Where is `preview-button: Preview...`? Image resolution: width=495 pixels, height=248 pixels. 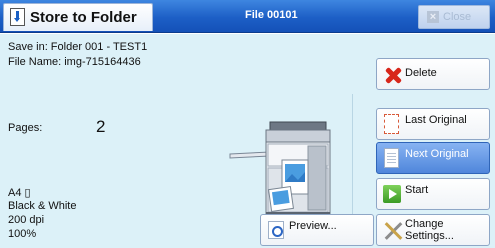
preview-button: Preview... is located at coordinates (317, 230).